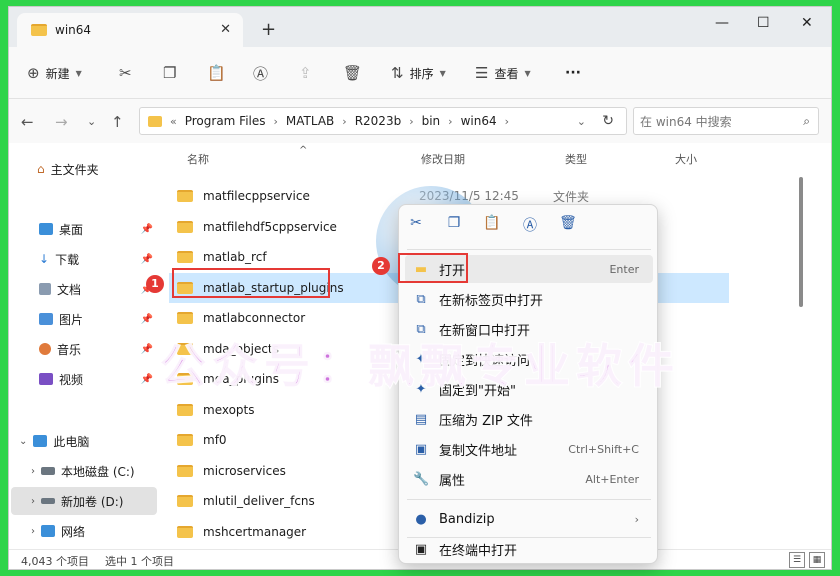 This screenshot has height=576, width=840. What do you see at coordinates (83, 441) in the screenshot?
I see `sidebar-item-this-pc: ⌄ 此电脑` at bounding box center [83, 441].